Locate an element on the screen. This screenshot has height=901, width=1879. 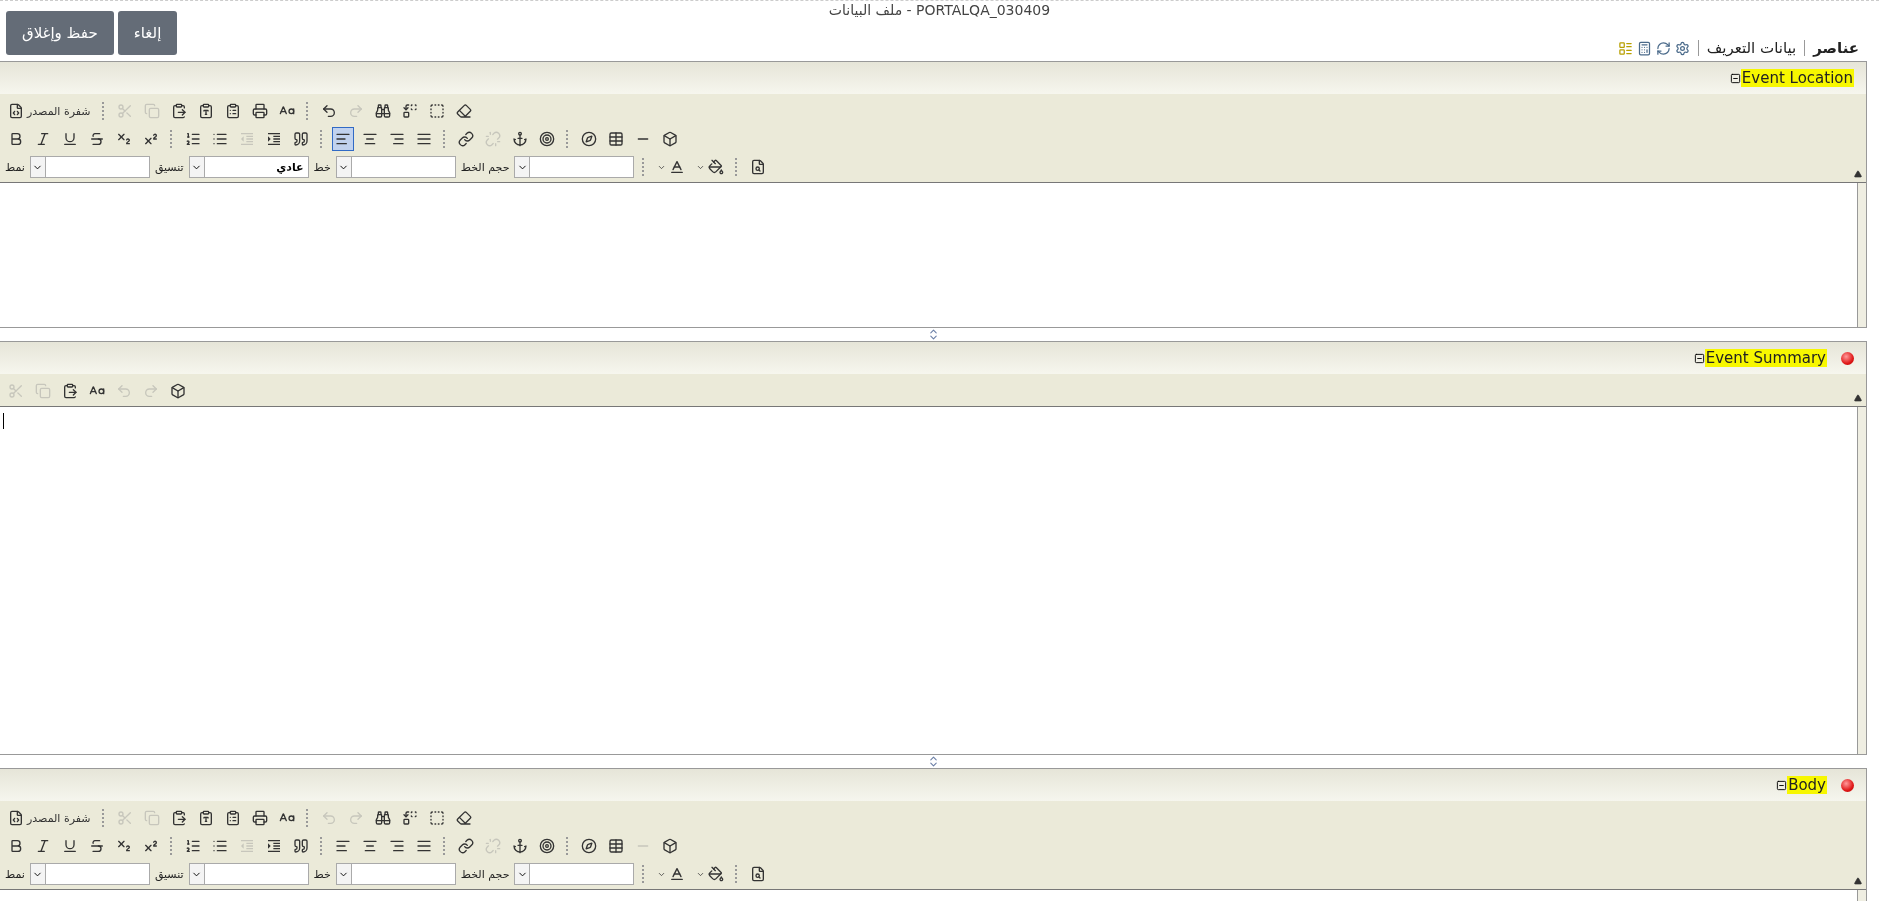
calculator-icon is located at coordinates (1644, 48).